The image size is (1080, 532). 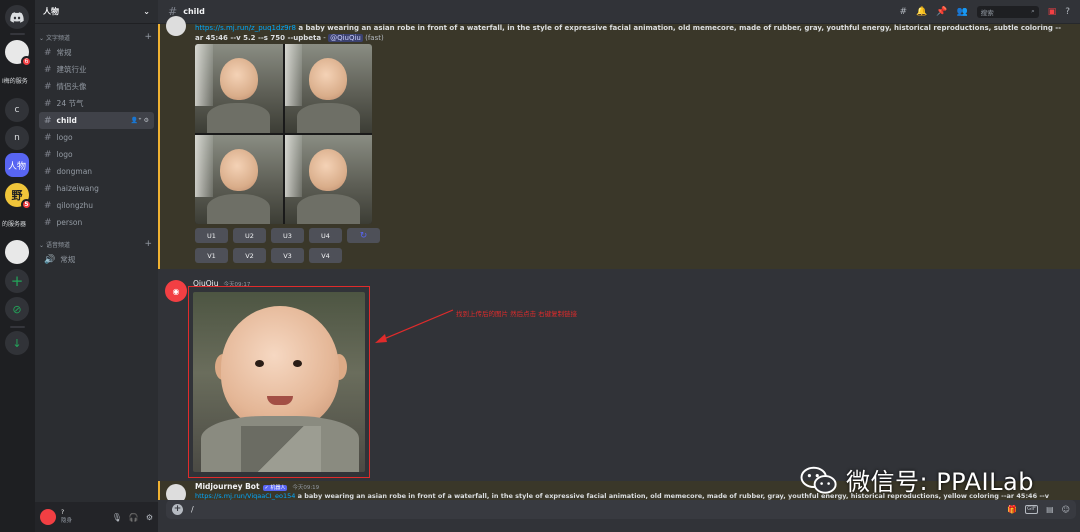 What do you see at coordinates (18, 196) in the screenshot?
I see `server-ye: 野 5` at bounding box center [18, 196].